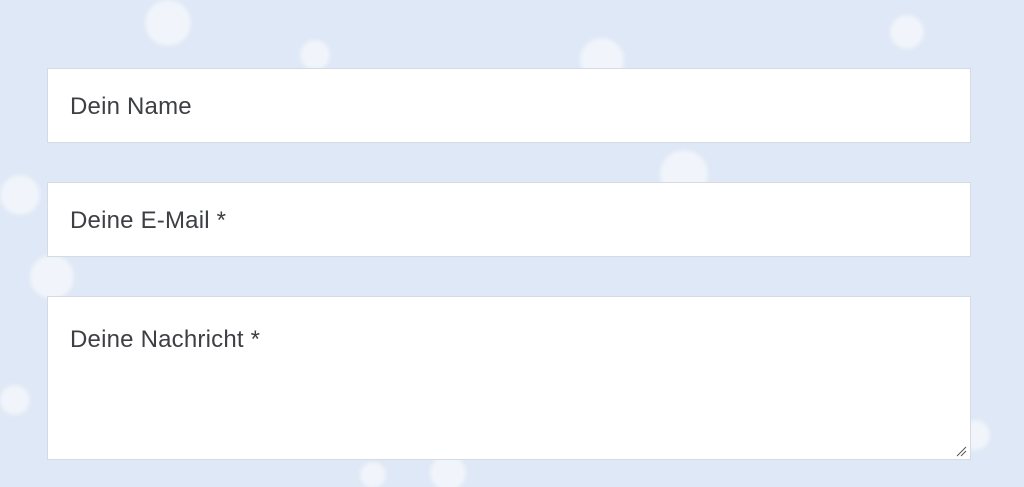  What do you see at coordinates (509, 219) in the screenshot?
I see `email-field: Deine E-Mail *` at bounding box center [509, 219].